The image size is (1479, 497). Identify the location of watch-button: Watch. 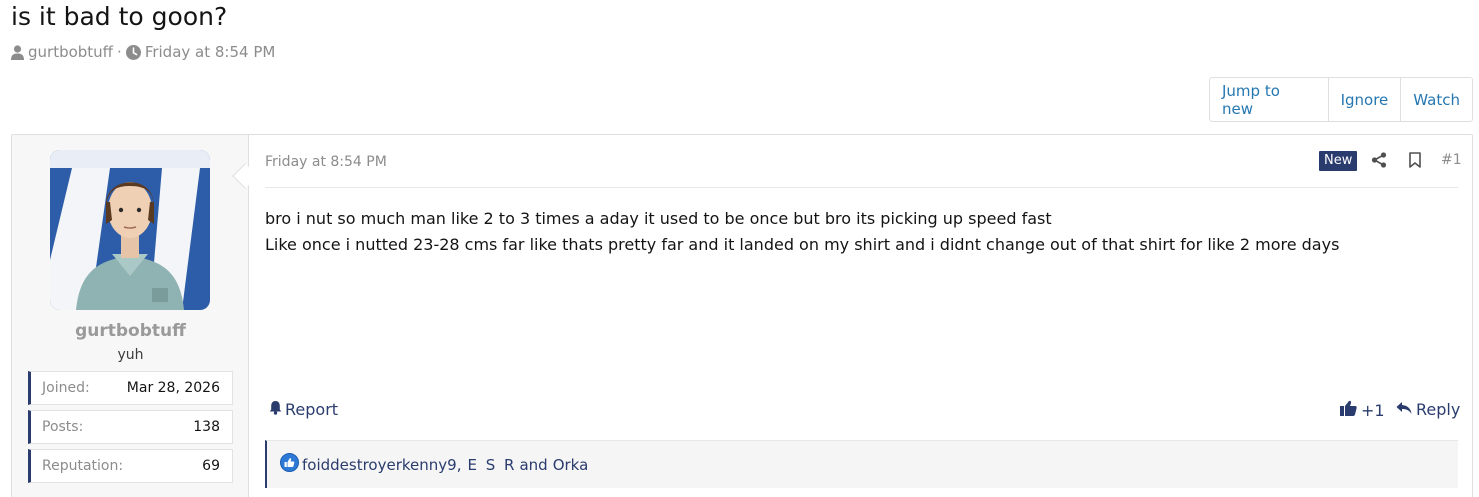
(1436, 99).